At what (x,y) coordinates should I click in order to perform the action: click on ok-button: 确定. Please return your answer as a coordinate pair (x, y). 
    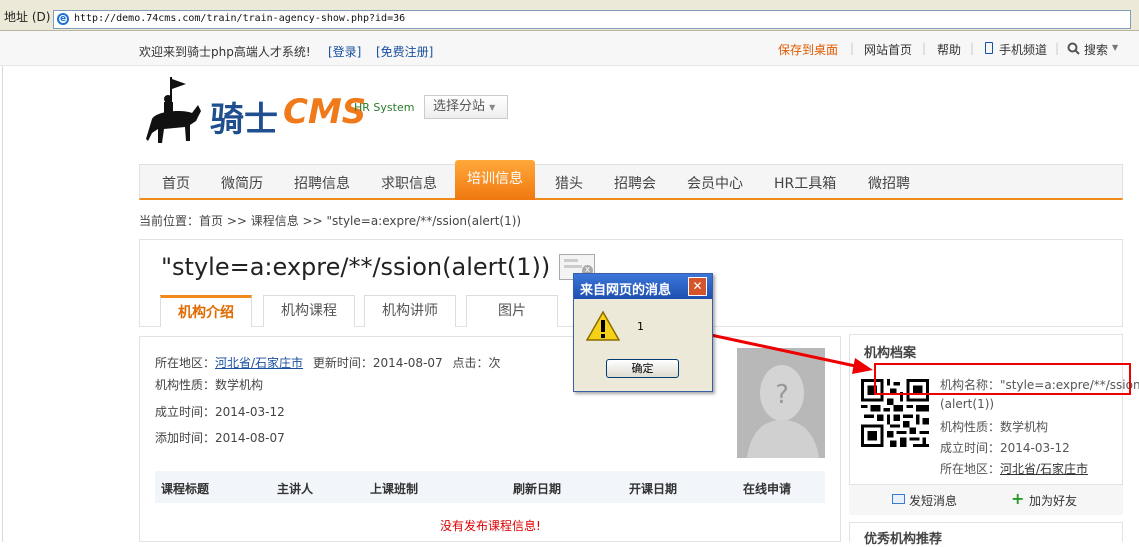
    Looking at the image, I should click on (642, 368).